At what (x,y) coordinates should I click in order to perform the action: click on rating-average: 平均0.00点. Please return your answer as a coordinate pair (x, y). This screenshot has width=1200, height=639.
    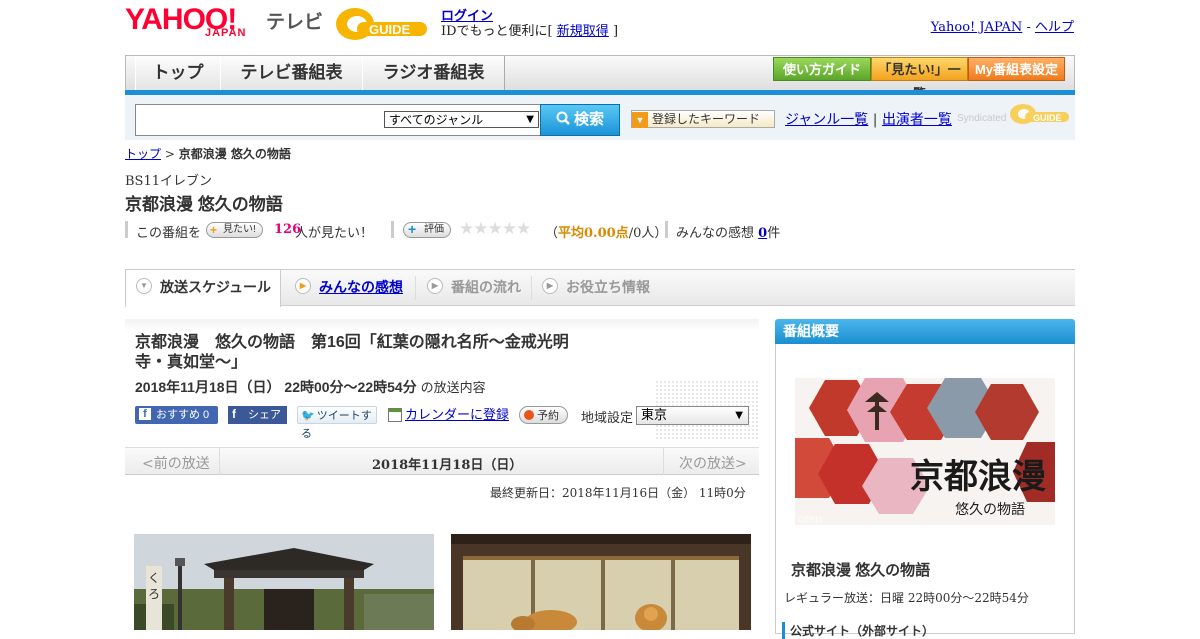
    Looking at the image, I should click on (593, 233).